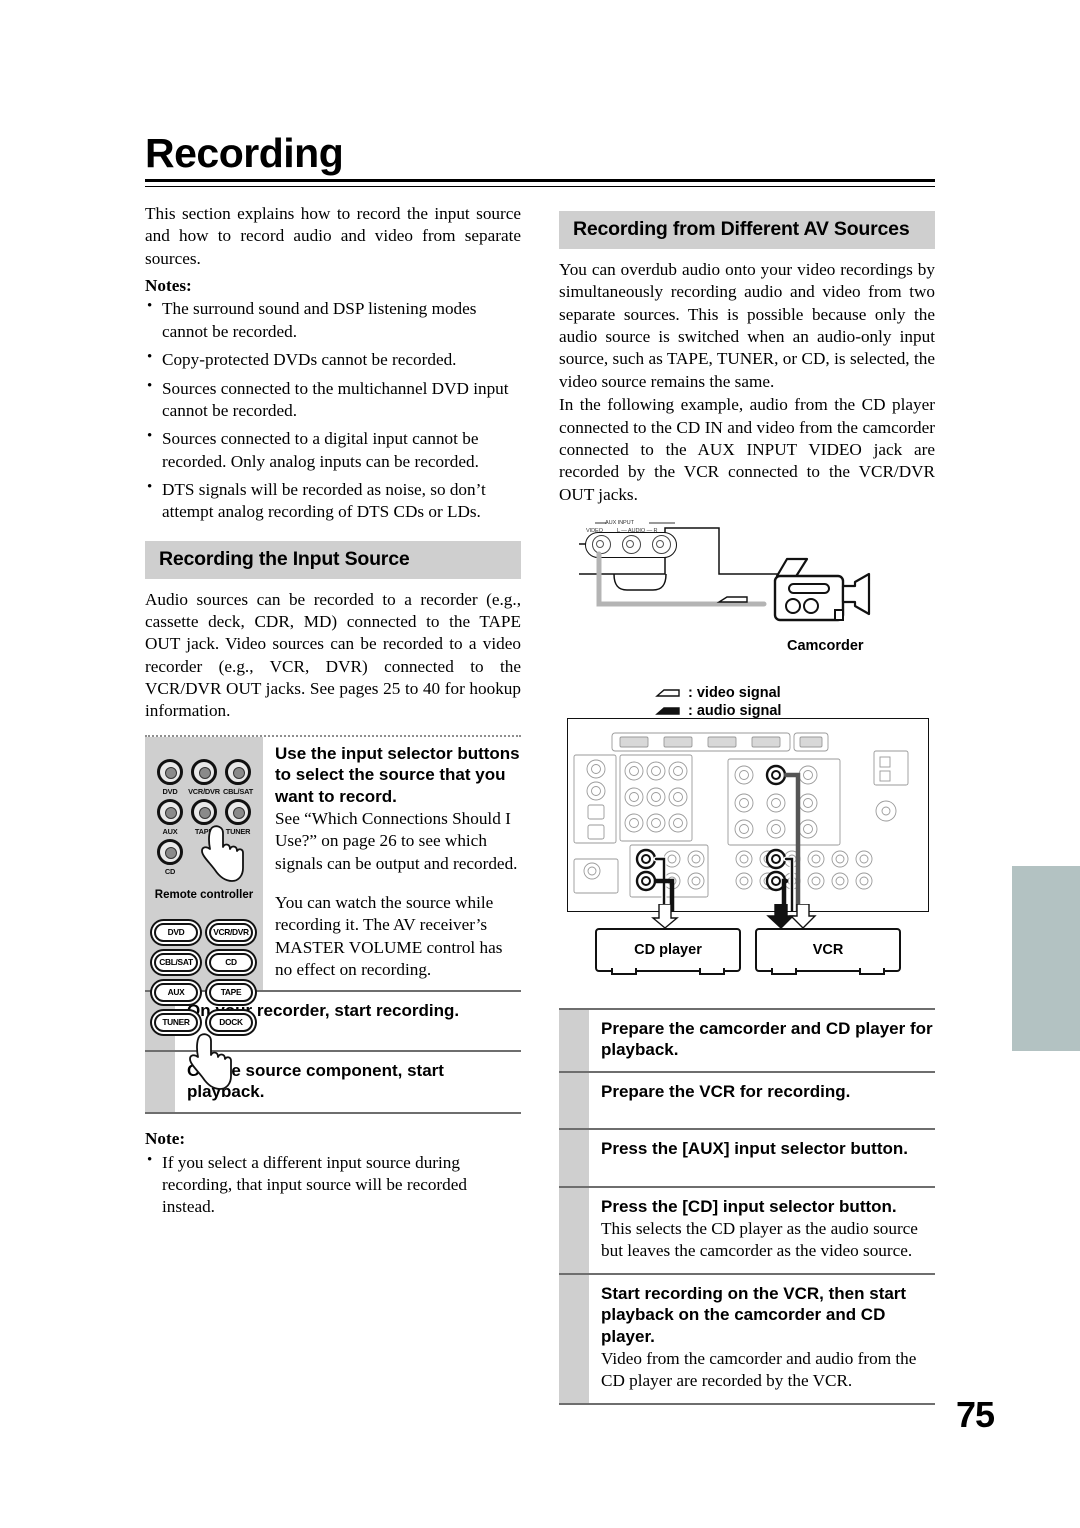 The height and width of the screenshot is (1528, 1080). What do you see at coordinates (231, 992) in the screenshot?
I see `remote-button-tape: TAPE` at bounding box center [231, 992].